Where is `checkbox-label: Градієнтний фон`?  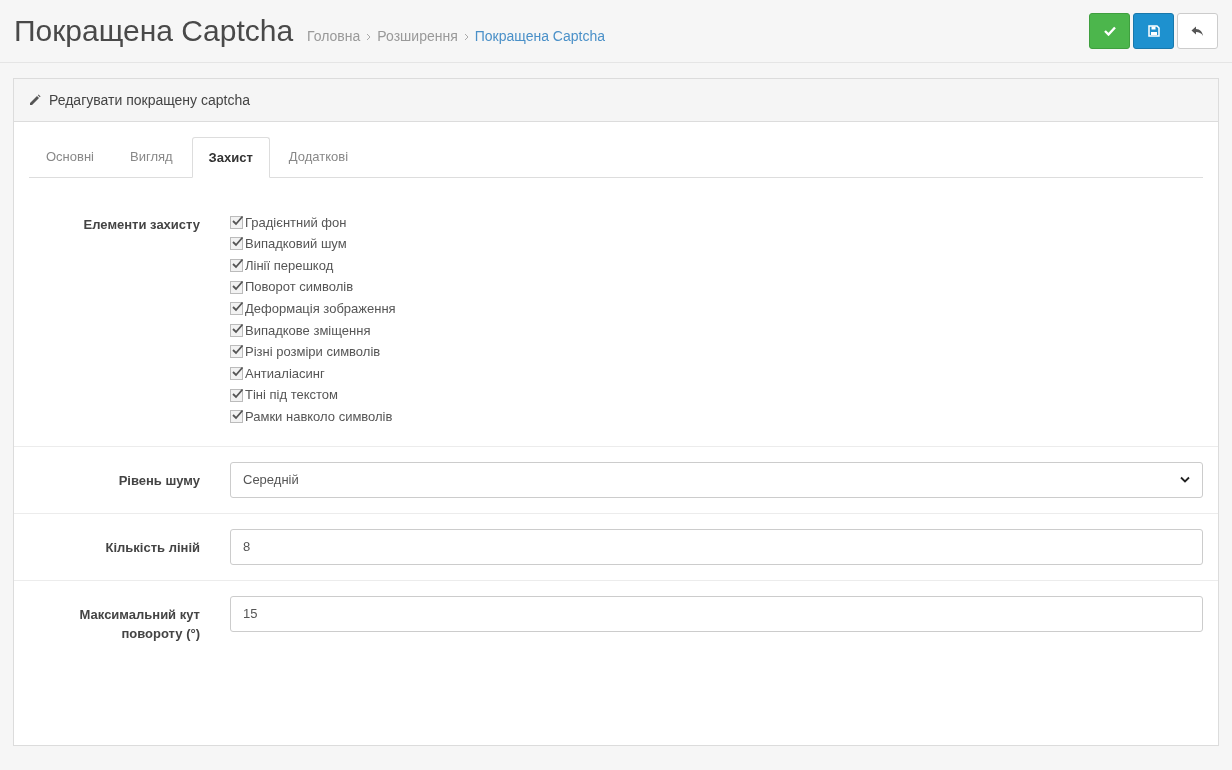
checkbox-label: Градієнтний фон is located at coordinates (296, 222).